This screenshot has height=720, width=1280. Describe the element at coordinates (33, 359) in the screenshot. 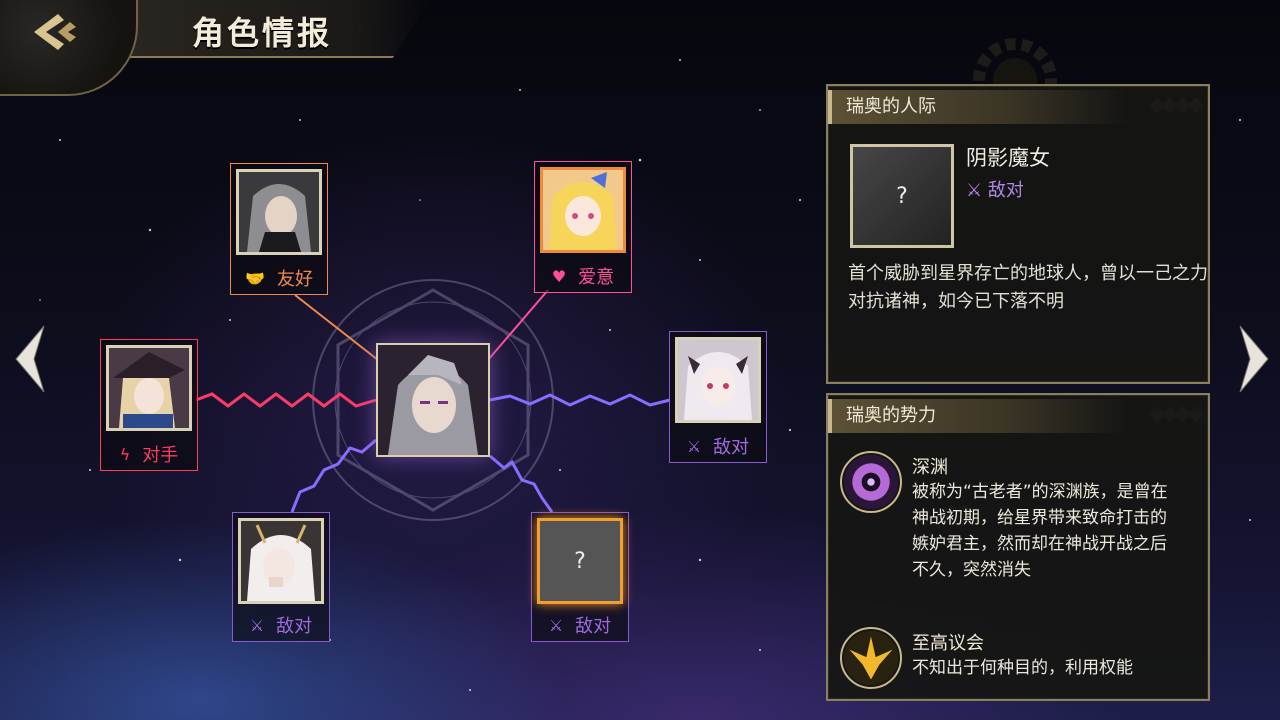

I see `prev-character-arrow` at that location.